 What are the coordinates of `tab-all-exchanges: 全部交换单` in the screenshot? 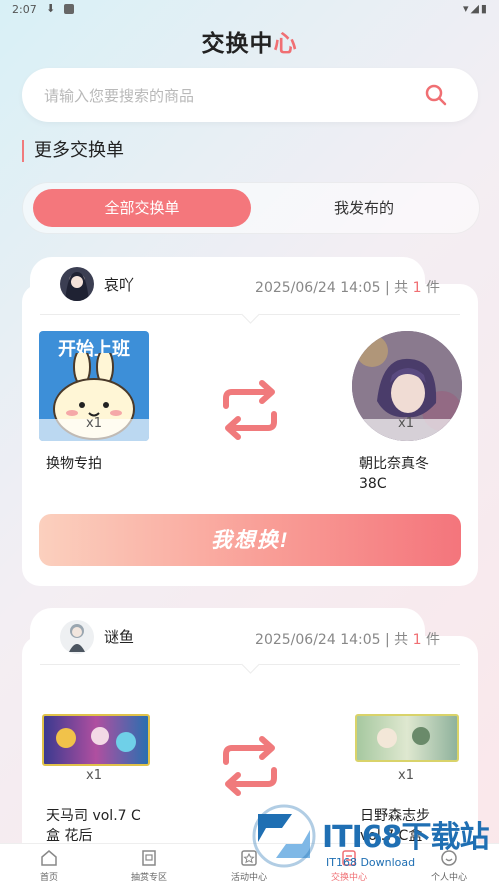 It's located at (142, 208).